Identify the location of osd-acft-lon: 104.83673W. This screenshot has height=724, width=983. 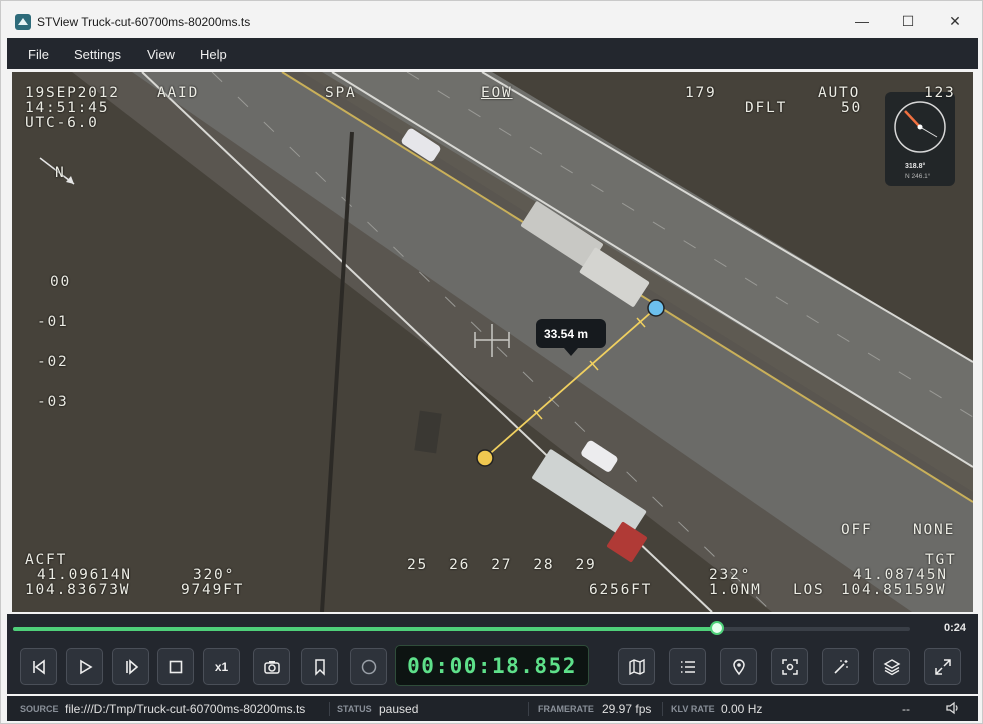
(78, 590).